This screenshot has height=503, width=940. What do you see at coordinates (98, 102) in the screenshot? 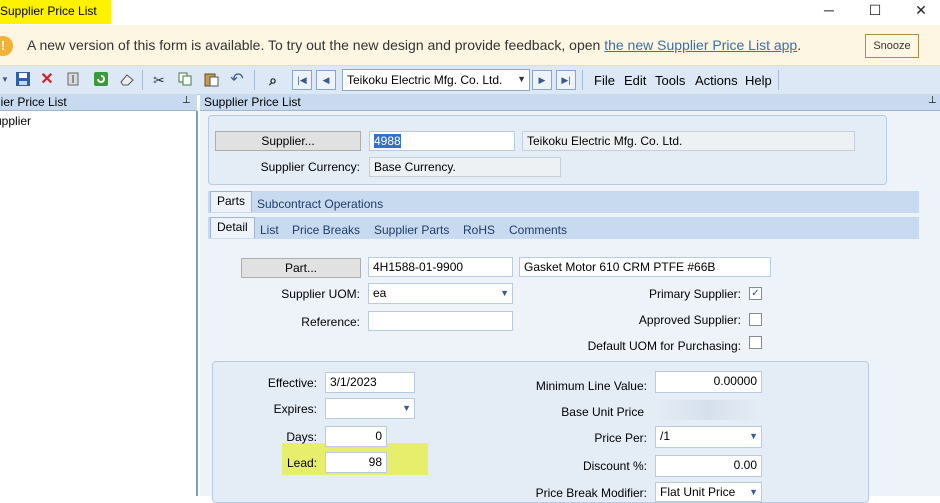
I see `tree-panel-header: lier Price List ⊥` at bounding box center [98, 102].